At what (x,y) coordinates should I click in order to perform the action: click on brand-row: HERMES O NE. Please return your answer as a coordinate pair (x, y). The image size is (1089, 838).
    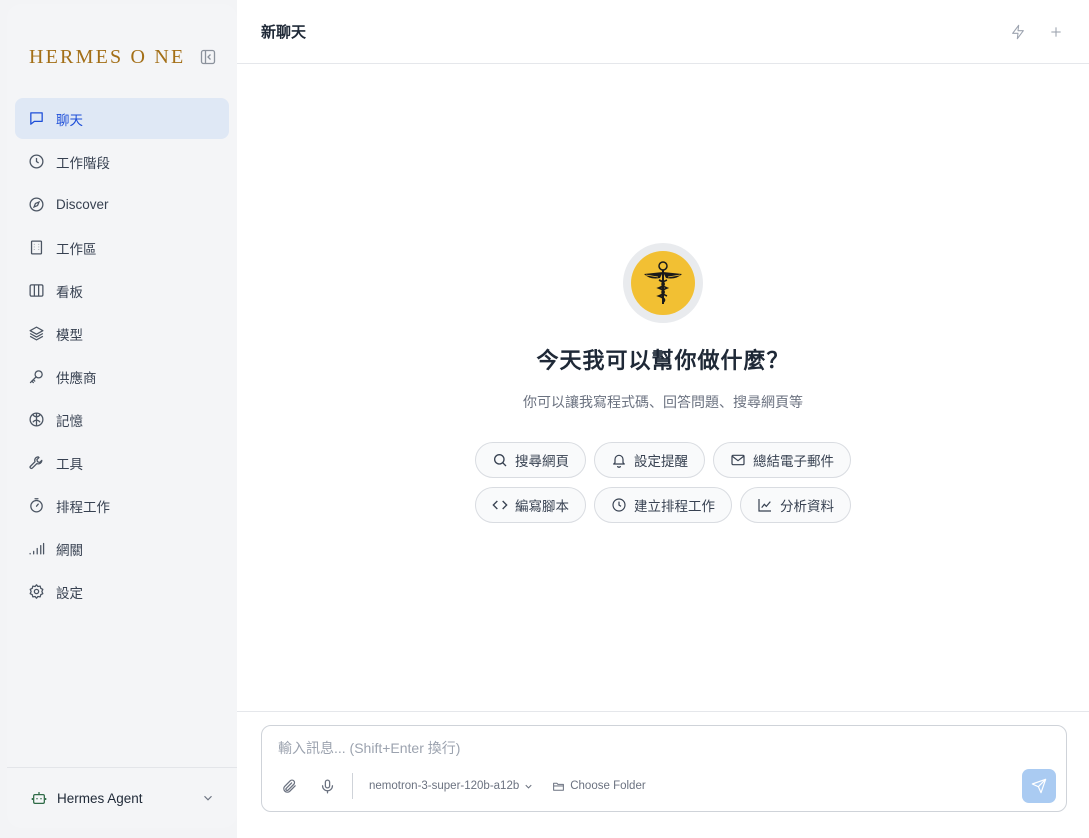
    Looking at the image, I should click on (122, 51).